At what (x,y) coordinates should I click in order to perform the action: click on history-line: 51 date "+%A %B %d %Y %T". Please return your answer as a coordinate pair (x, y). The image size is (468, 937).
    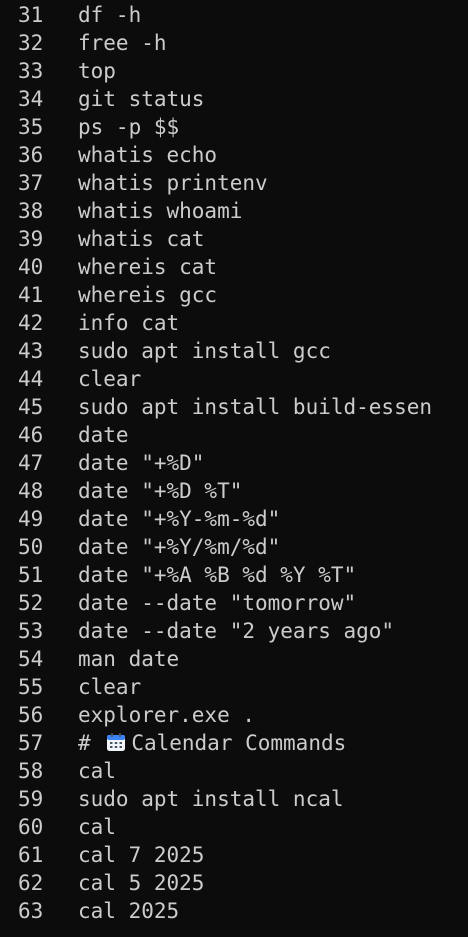
    Looking at the image, I should click on (234, 575).